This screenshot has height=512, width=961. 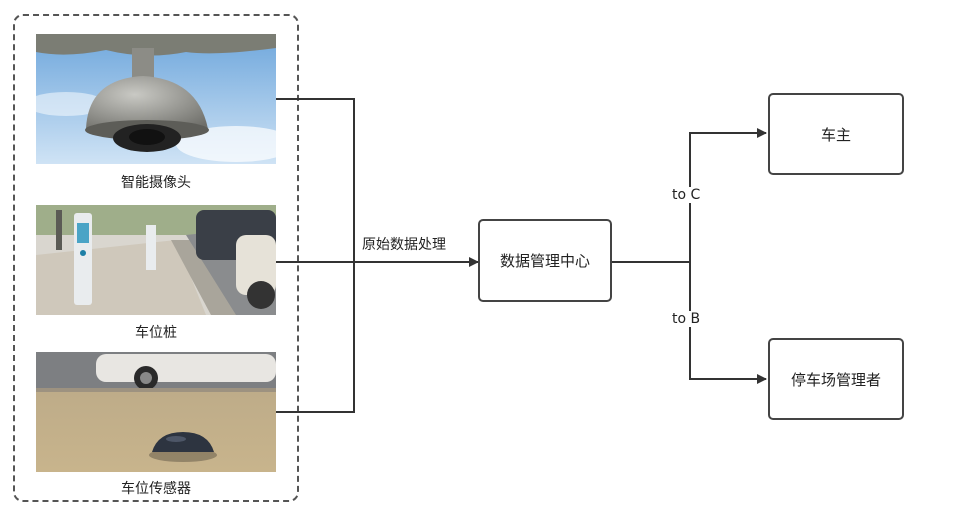 What do you see at coordinates (404, 244) in the screenshot?
I see `edge-label-processing: 原始数据处理` at bounding box center [404, 244].